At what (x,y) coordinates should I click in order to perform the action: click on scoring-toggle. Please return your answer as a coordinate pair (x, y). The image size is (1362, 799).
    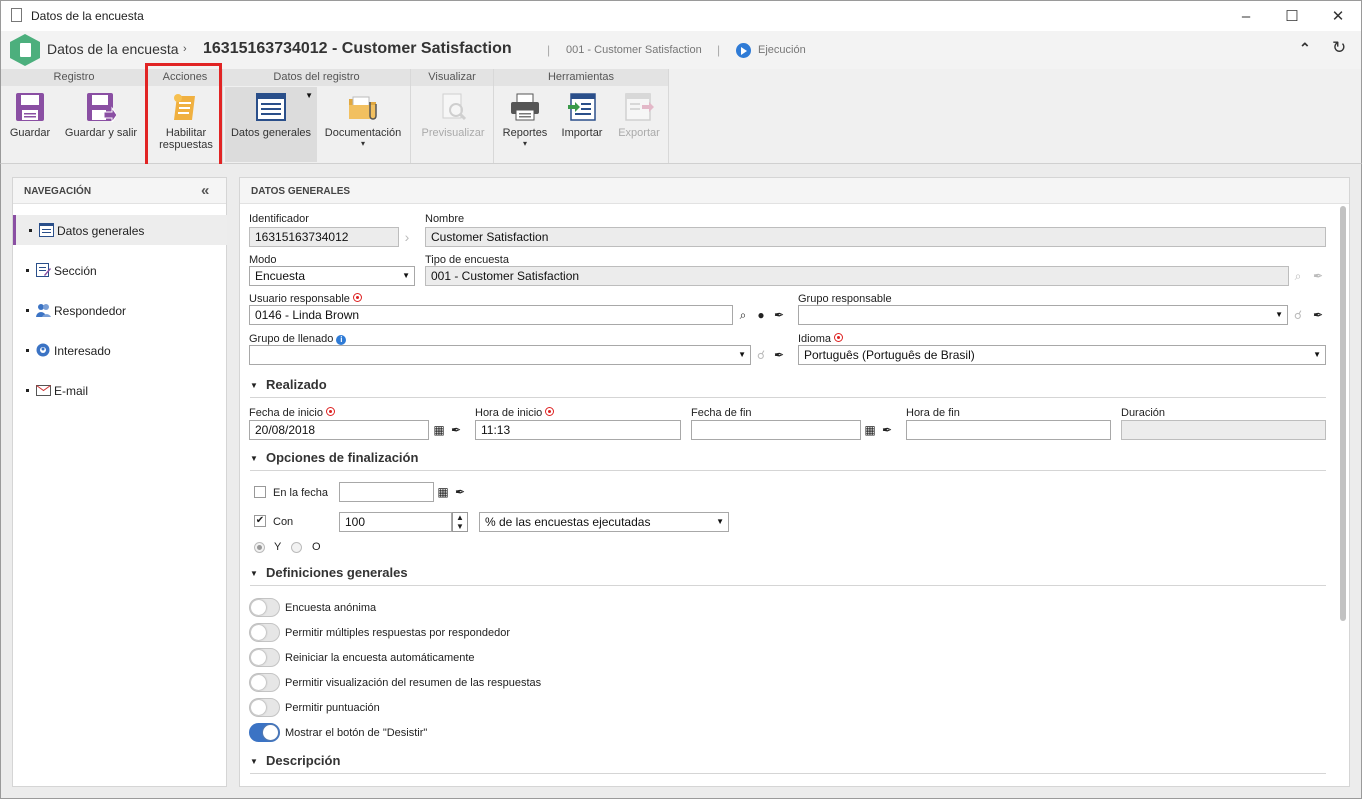
    Looking at the image, I should click on (264, 707).